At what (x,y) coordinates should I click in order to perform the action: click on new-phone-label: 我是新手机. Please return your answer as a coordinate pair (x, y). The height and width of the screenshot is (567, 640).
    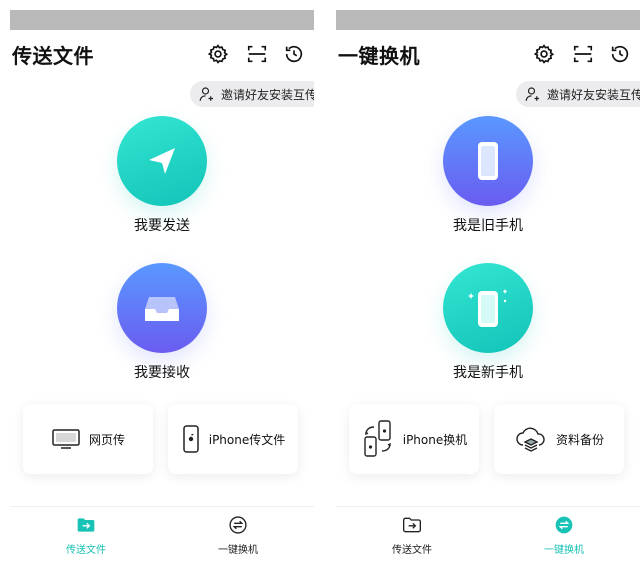
    Looking at the image, I should click on (488, 373).